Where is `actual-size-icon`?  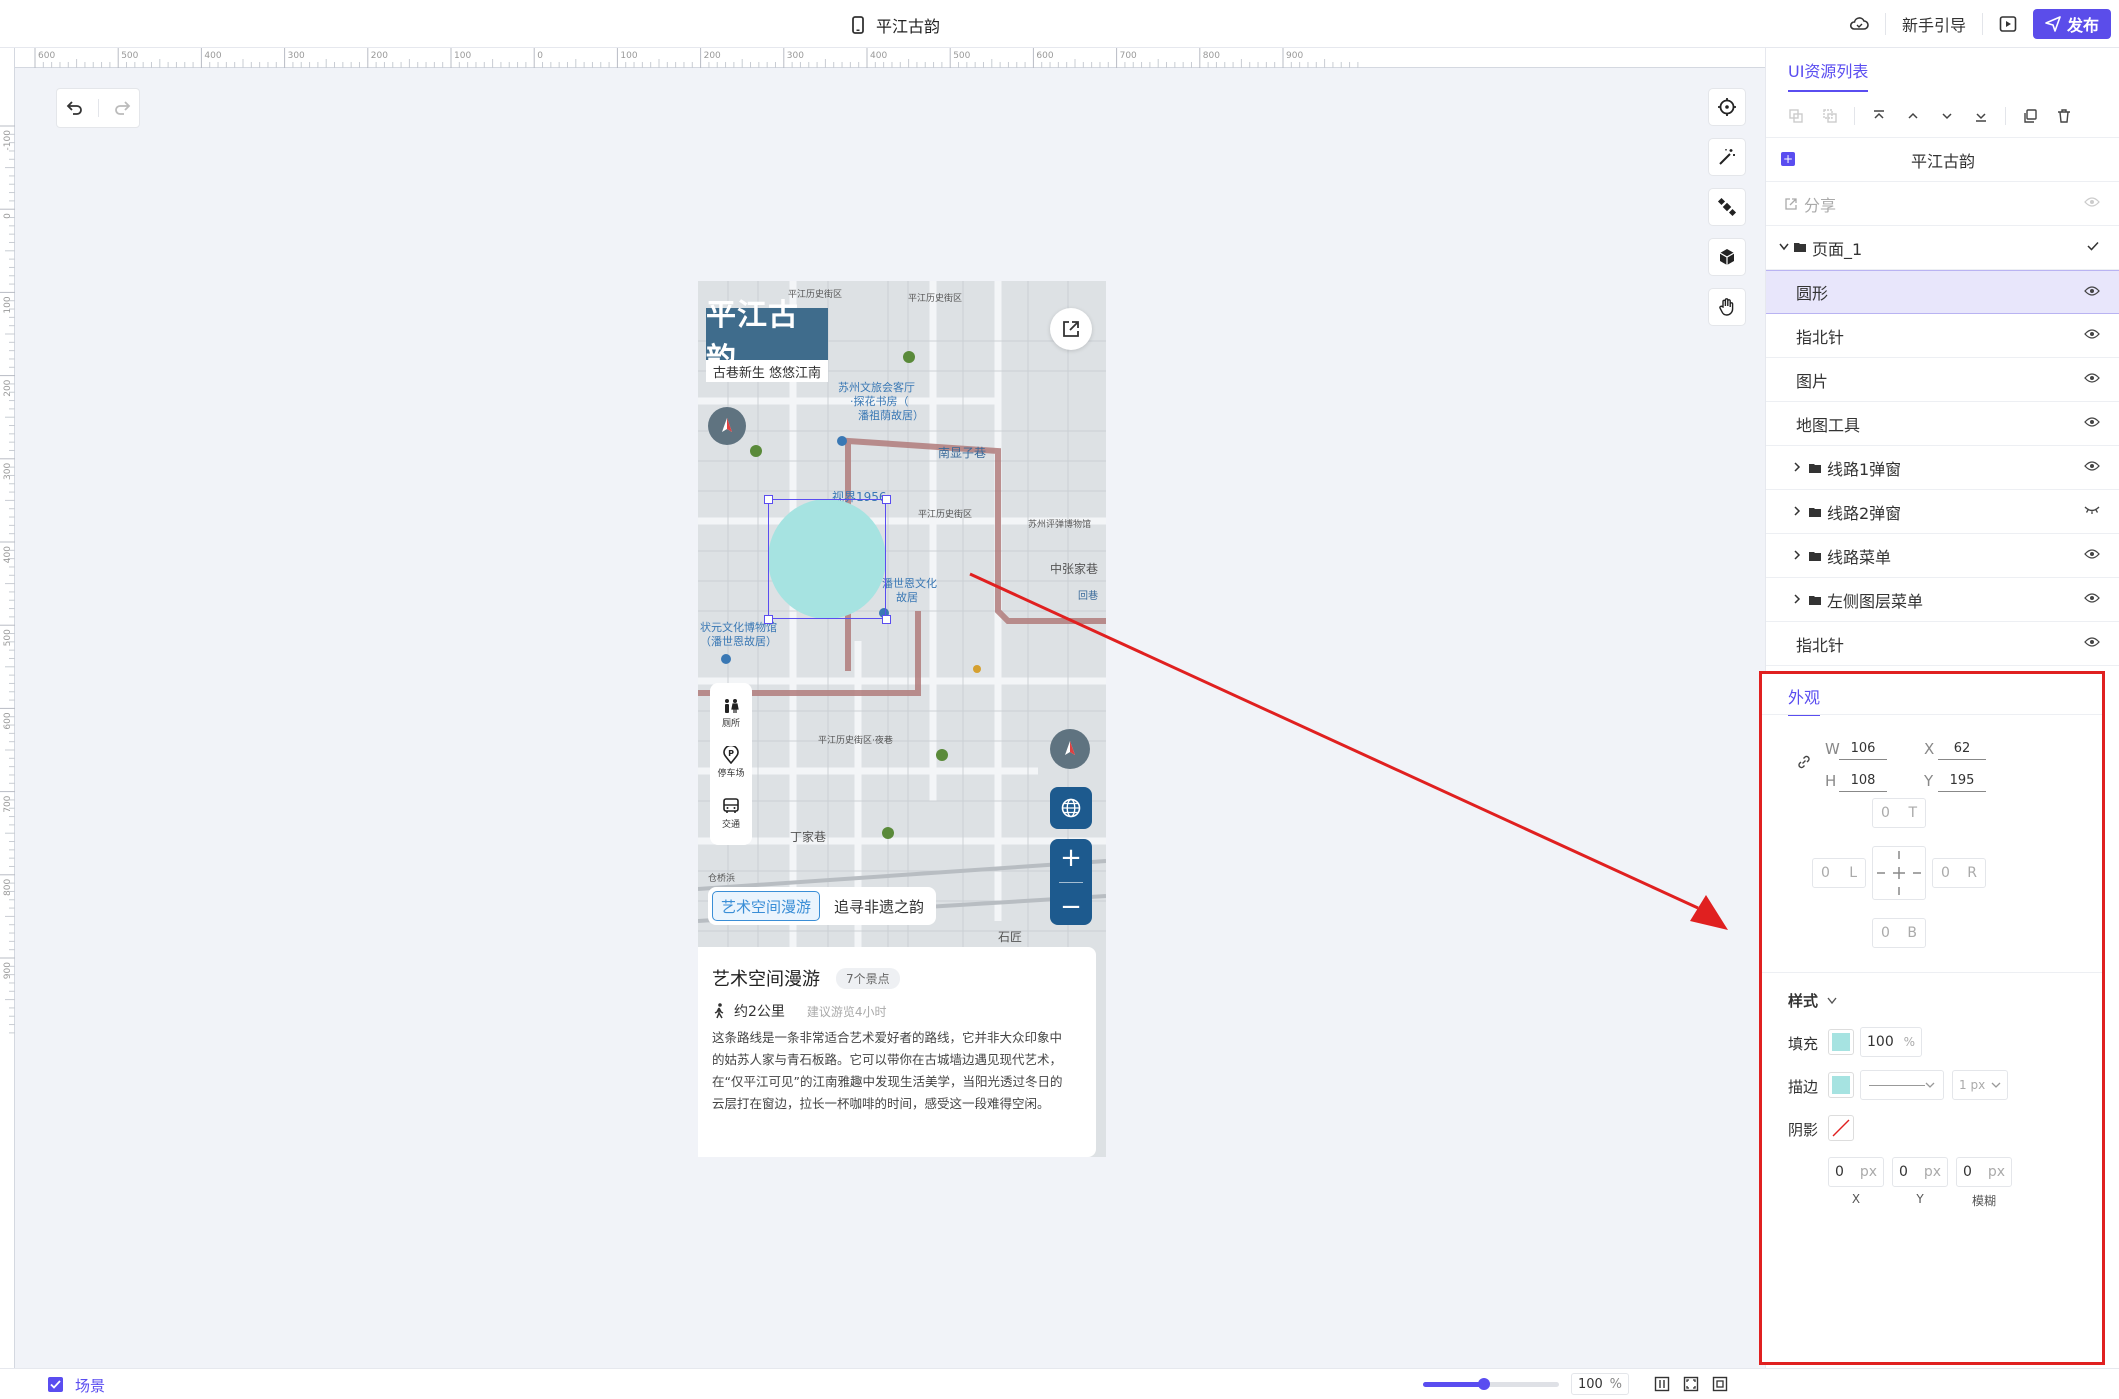
actual-size-icon is located at coordinates (1720, 1384).